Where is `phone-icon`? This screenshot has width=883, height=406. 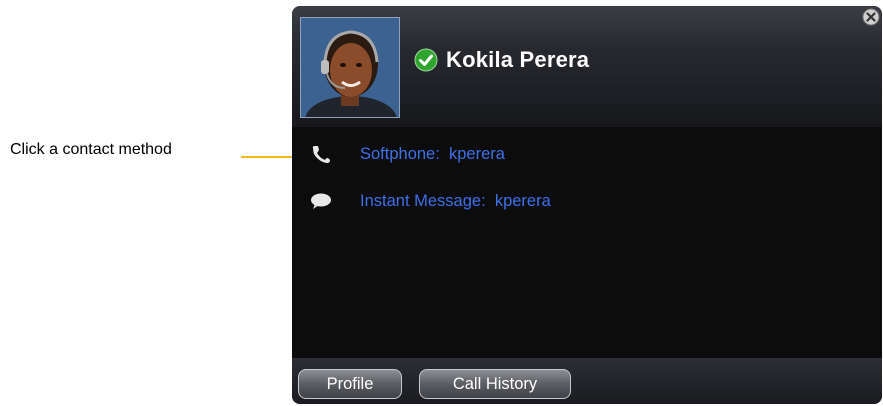 phone-icon is located at coordinates (321, 154).